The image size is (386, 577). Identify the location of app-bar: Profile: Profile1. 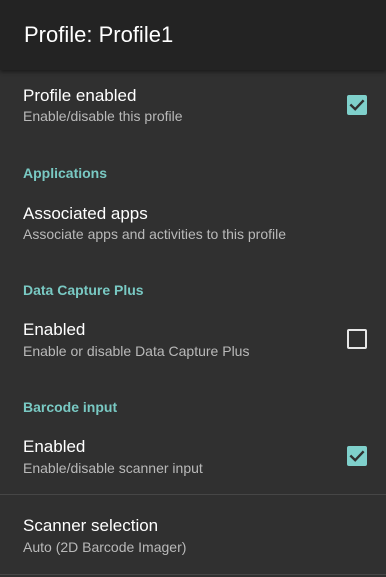
(193, 35).